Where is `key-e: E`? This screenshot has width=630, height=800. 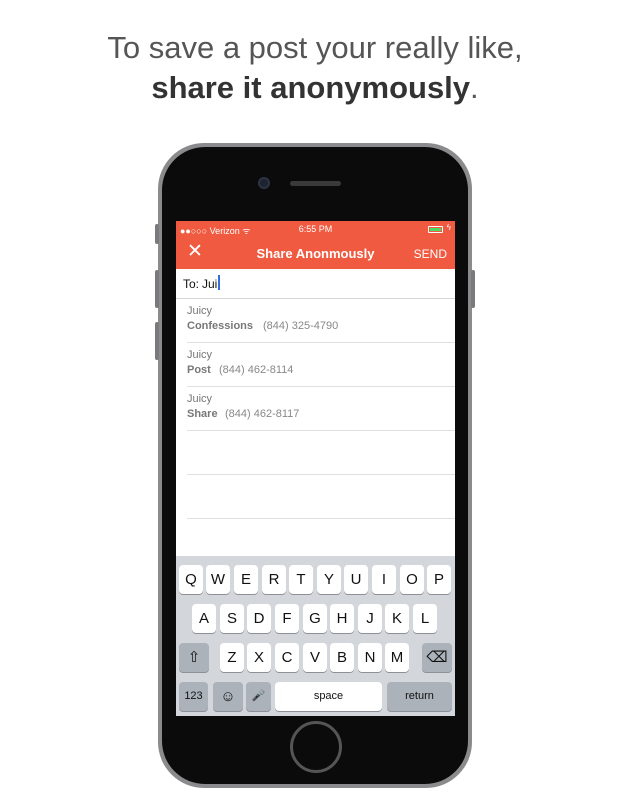
key-e: E is located at coordinates (246, 579).